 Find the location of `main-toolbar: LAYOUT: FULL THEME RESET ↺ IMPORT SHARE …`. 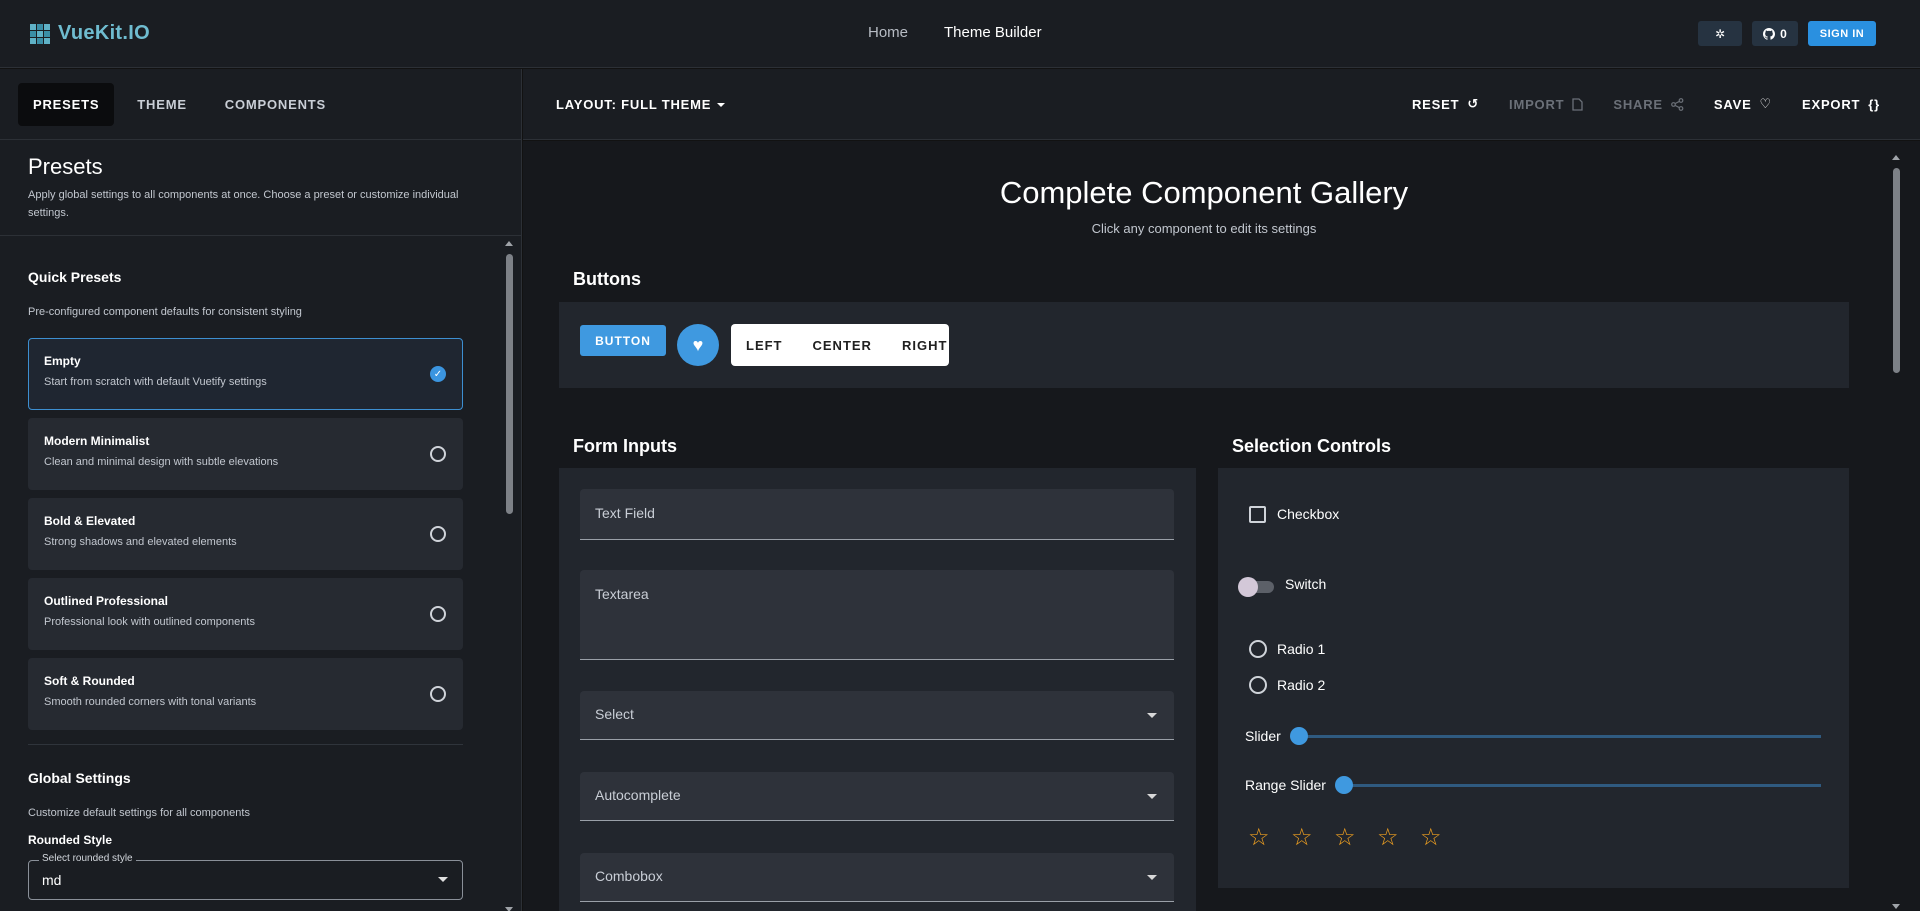

main-toolbar: LAYOUT: FULL THEME RESET ↺ IMPORT SHARE … is located at coordinates (1221, 104).